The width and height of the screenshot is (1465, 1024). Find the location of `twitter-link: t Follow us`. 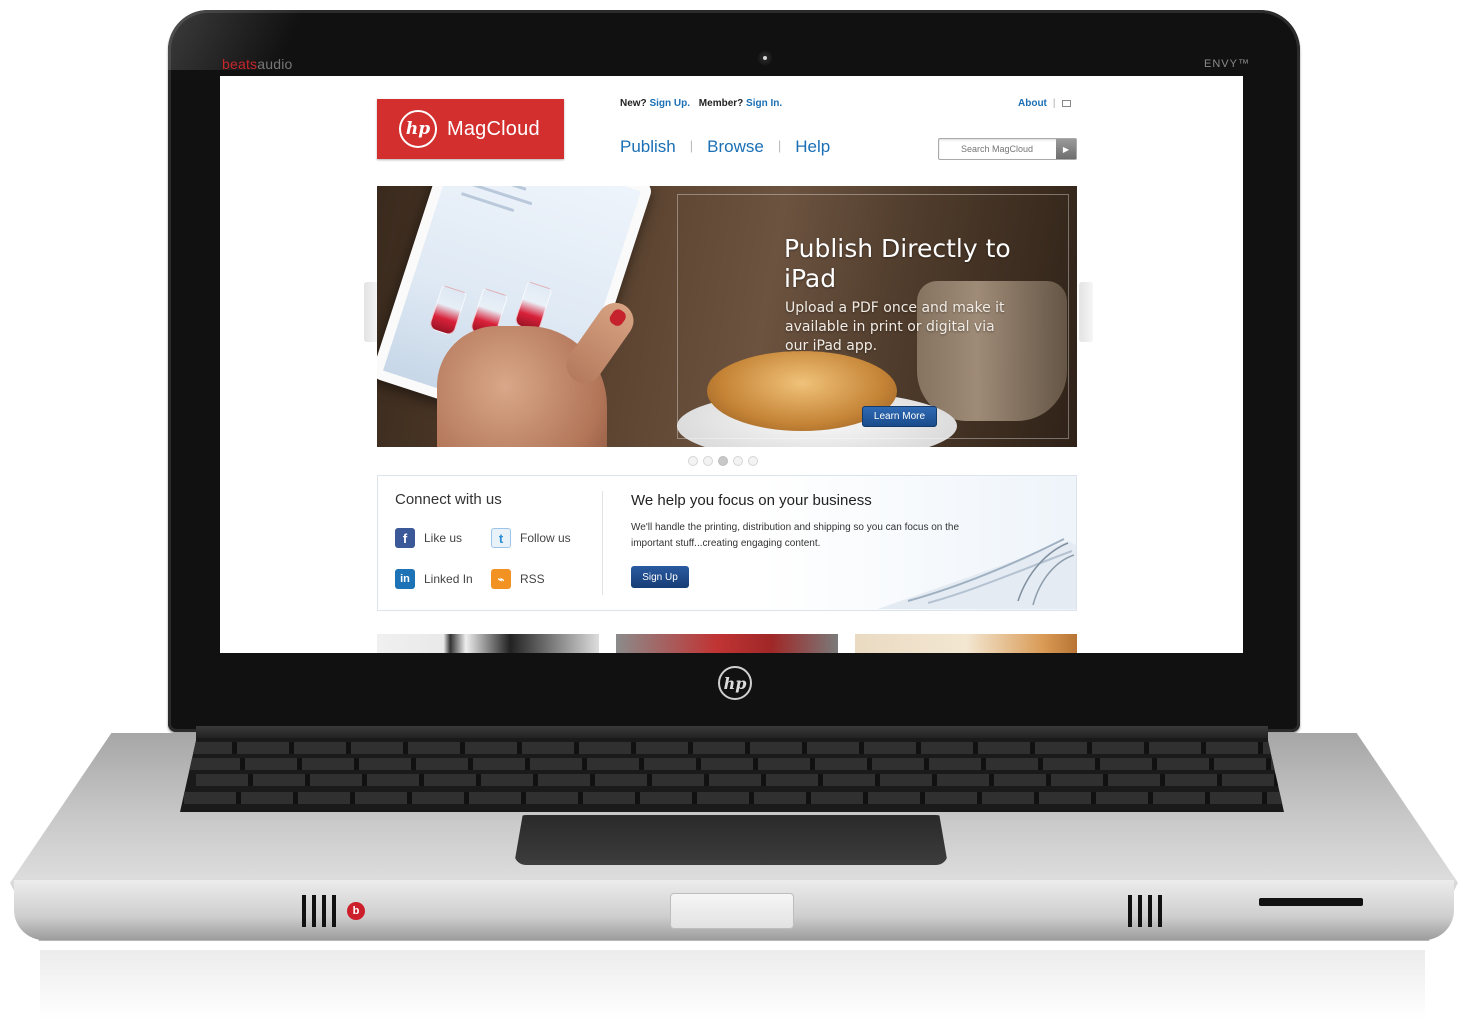

twitter-link: t Follow us is located at coordinates (531, 538).